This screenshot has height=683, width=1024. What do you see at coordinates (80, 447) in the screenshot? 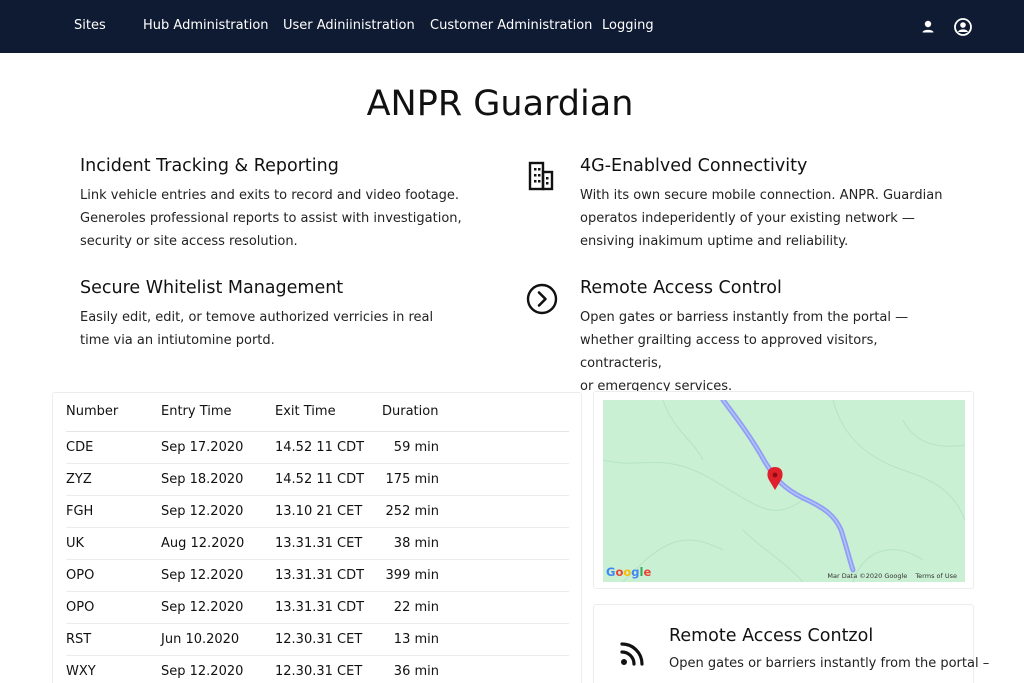
I see `cell-number: CDE` at bounding box center [80, 447].